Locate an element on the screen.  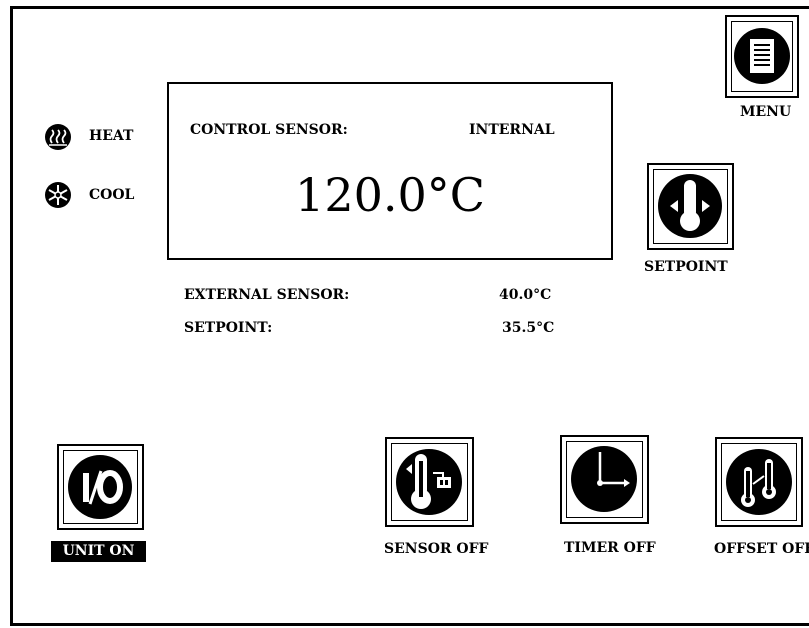
offset-button-label: OFFSET OFF is located at coordinates (761, 549).